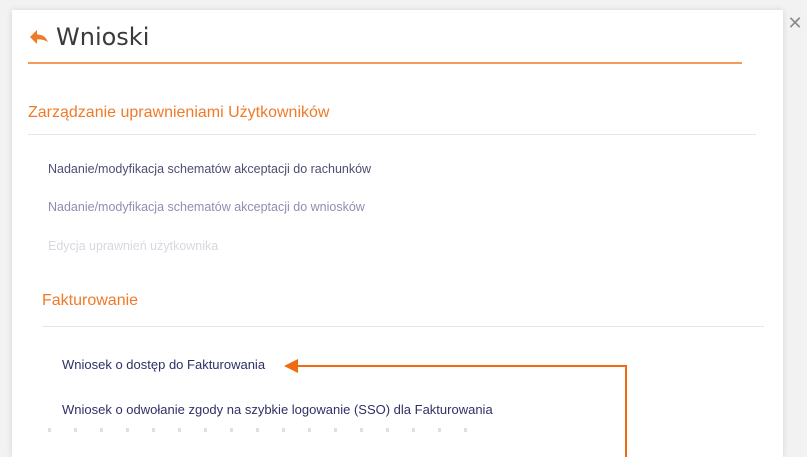 The height and width of the screenshot is (457, 807). I want to click on section-title-invoicing: Fakturowanie, so click(90, 300).